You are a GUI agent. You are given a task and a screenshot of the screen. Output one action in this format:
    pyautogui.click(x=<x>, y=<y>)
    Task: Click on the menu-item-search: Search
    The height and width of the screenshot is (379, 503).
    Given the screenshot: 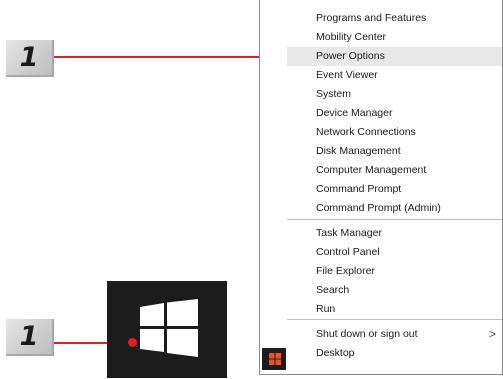 What is the action you would take?
    pyautogui.click(x=394, y=290)
    